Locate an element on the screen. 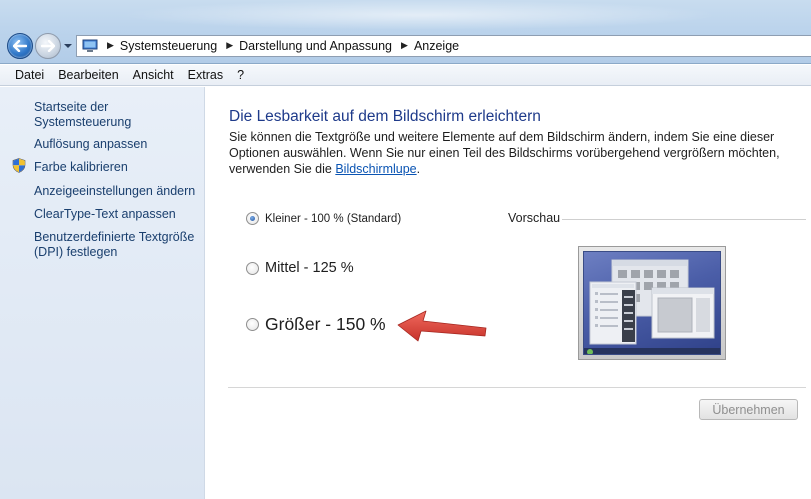  preview-desktop-illustration is located at coordinates (652, 306).